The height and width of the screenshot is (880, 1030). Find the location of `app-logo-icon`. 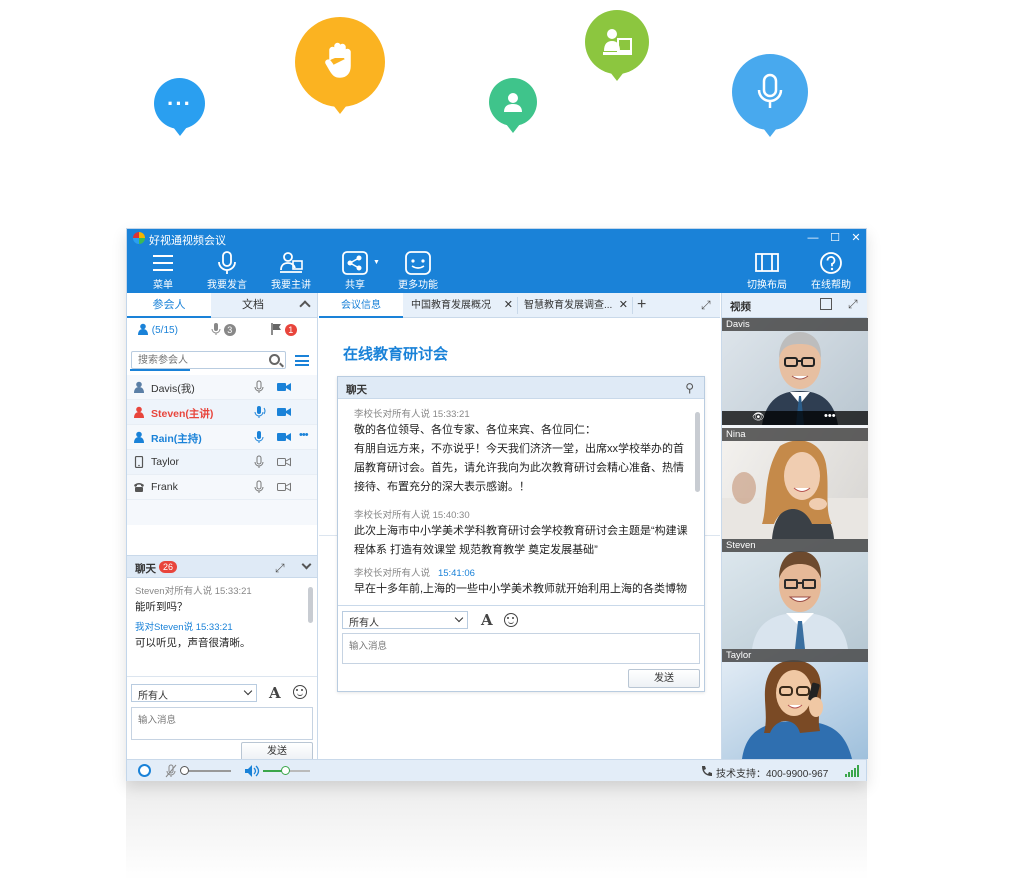

app-logo-icon is located at coordinates (139, 238).